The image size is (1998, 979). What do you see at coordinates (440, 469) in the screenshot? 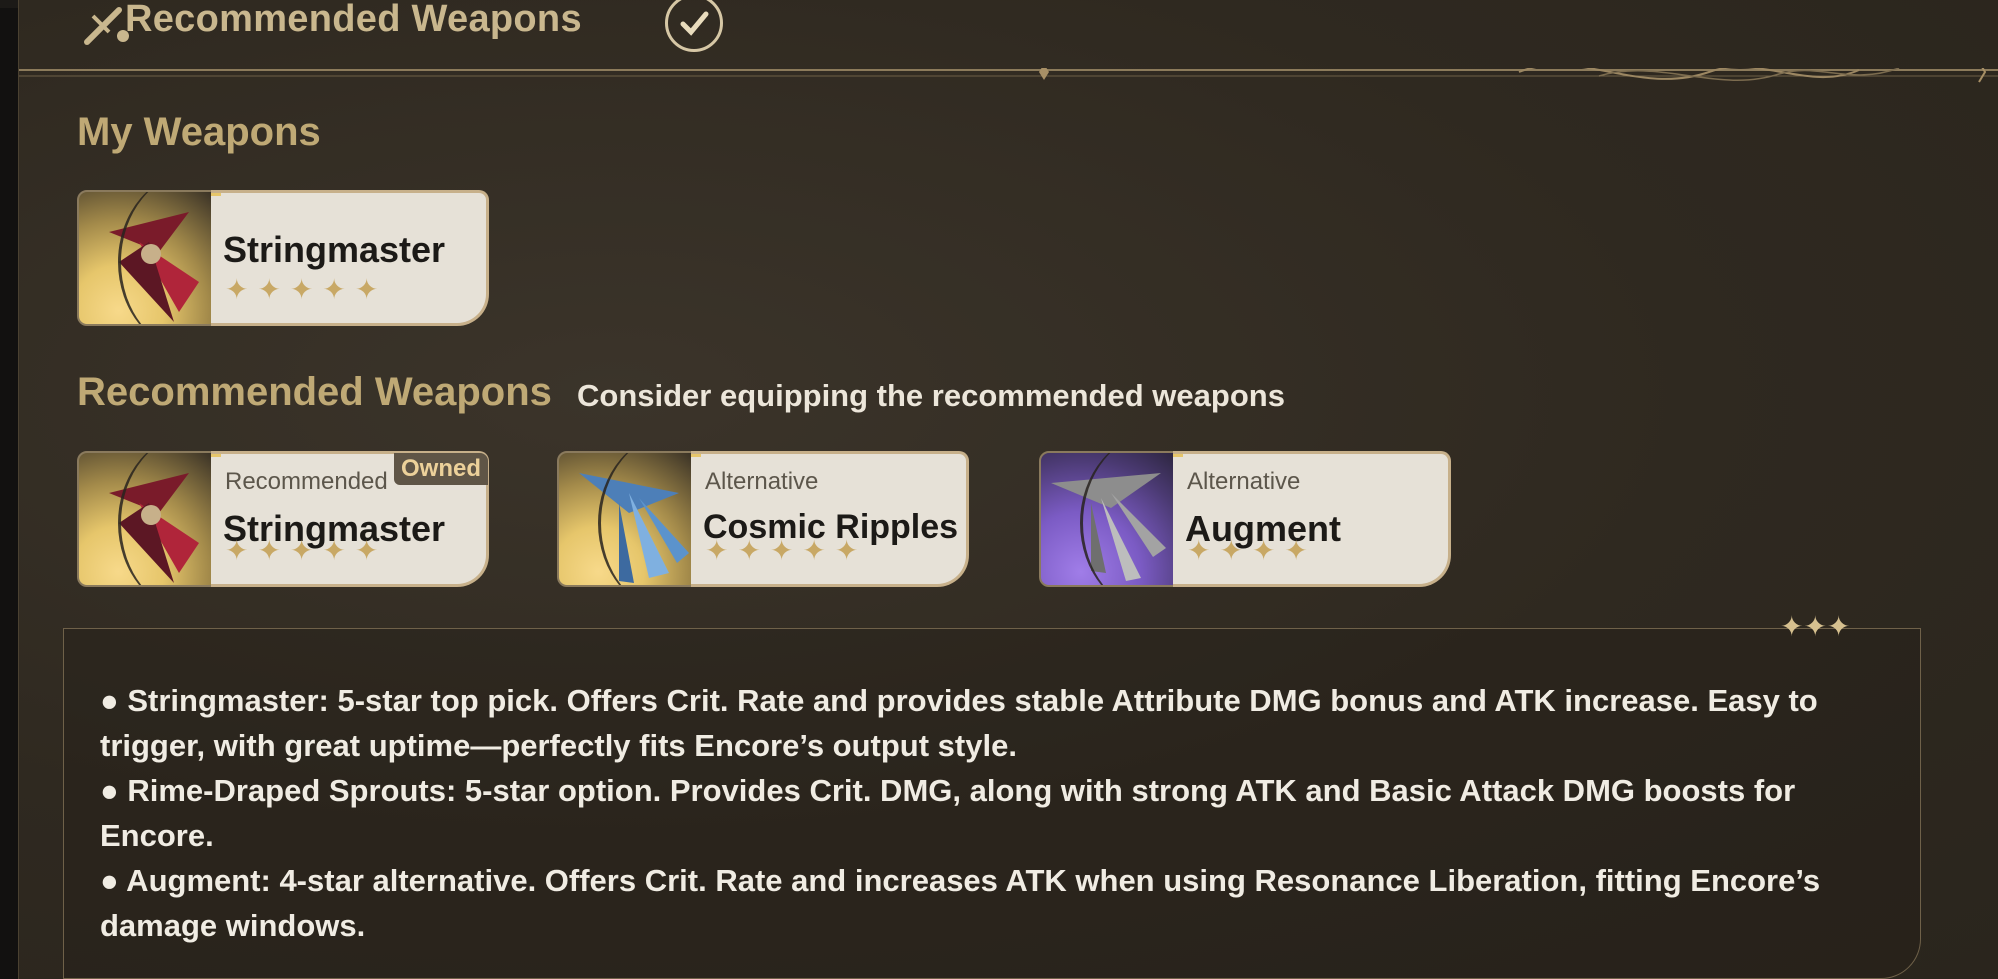
I see `owned-badge: Owned` at bounding box center [440, 469].